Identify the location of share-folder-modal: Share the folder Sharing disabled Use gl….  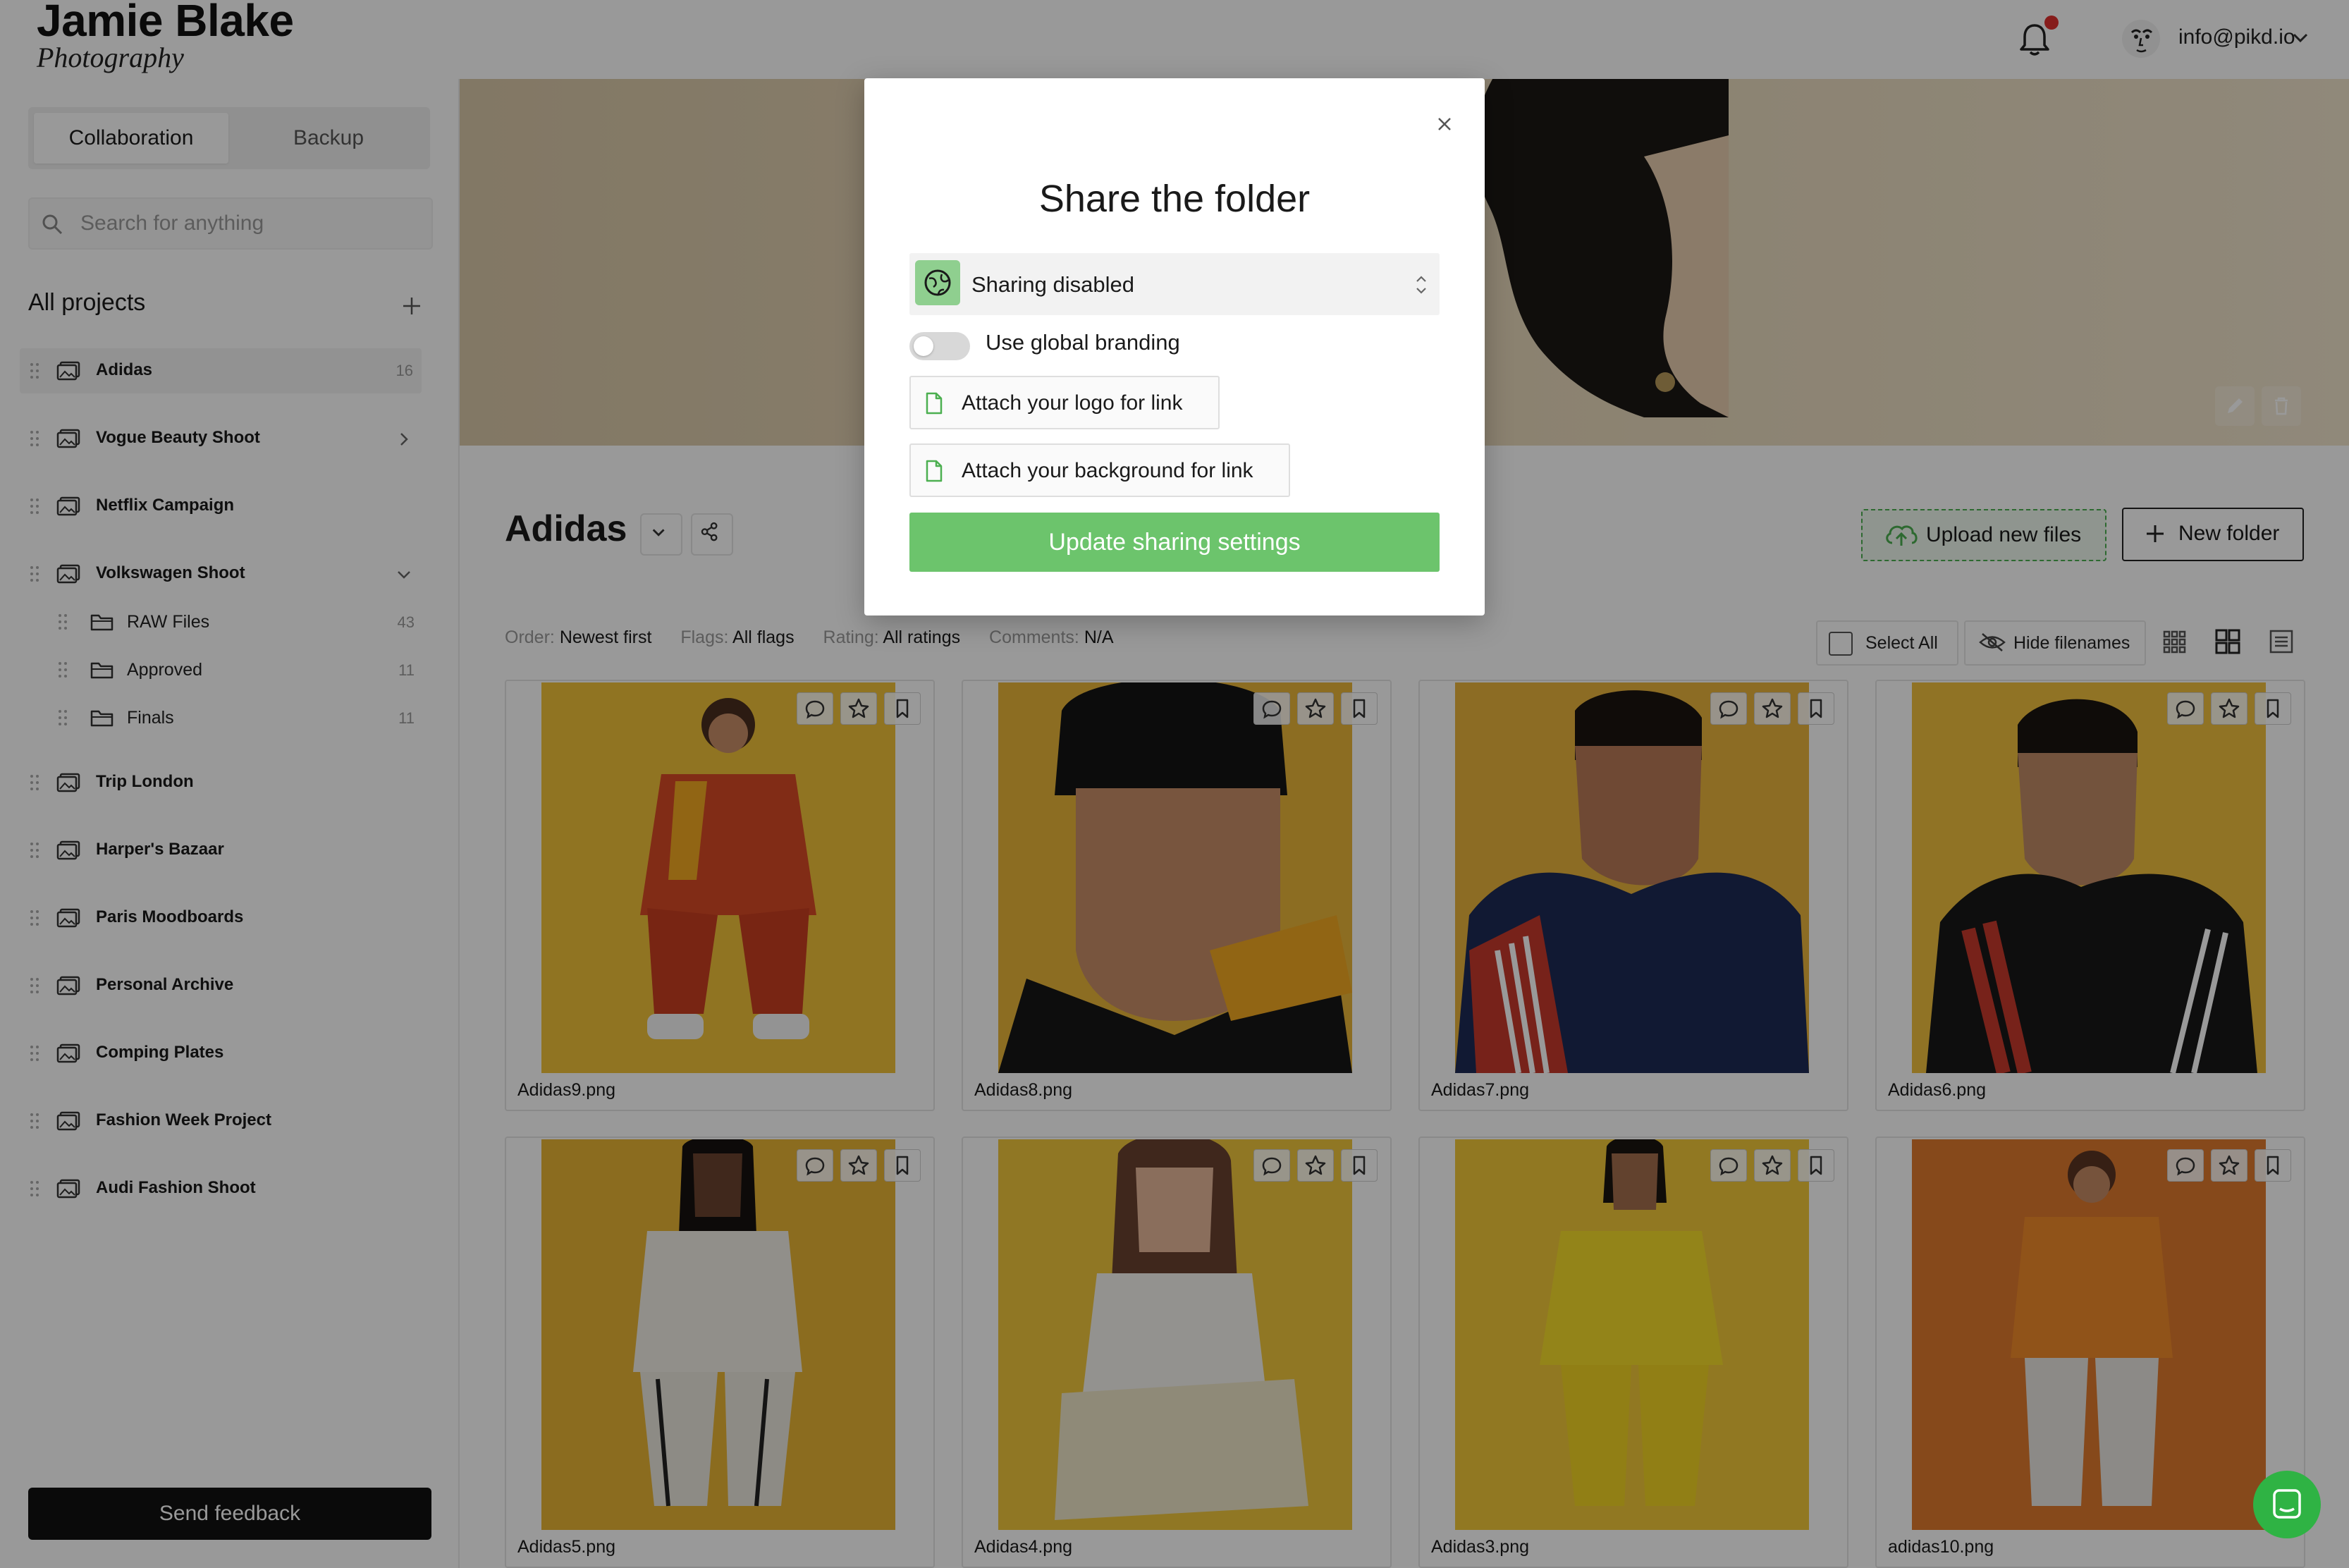
(1174, 346).